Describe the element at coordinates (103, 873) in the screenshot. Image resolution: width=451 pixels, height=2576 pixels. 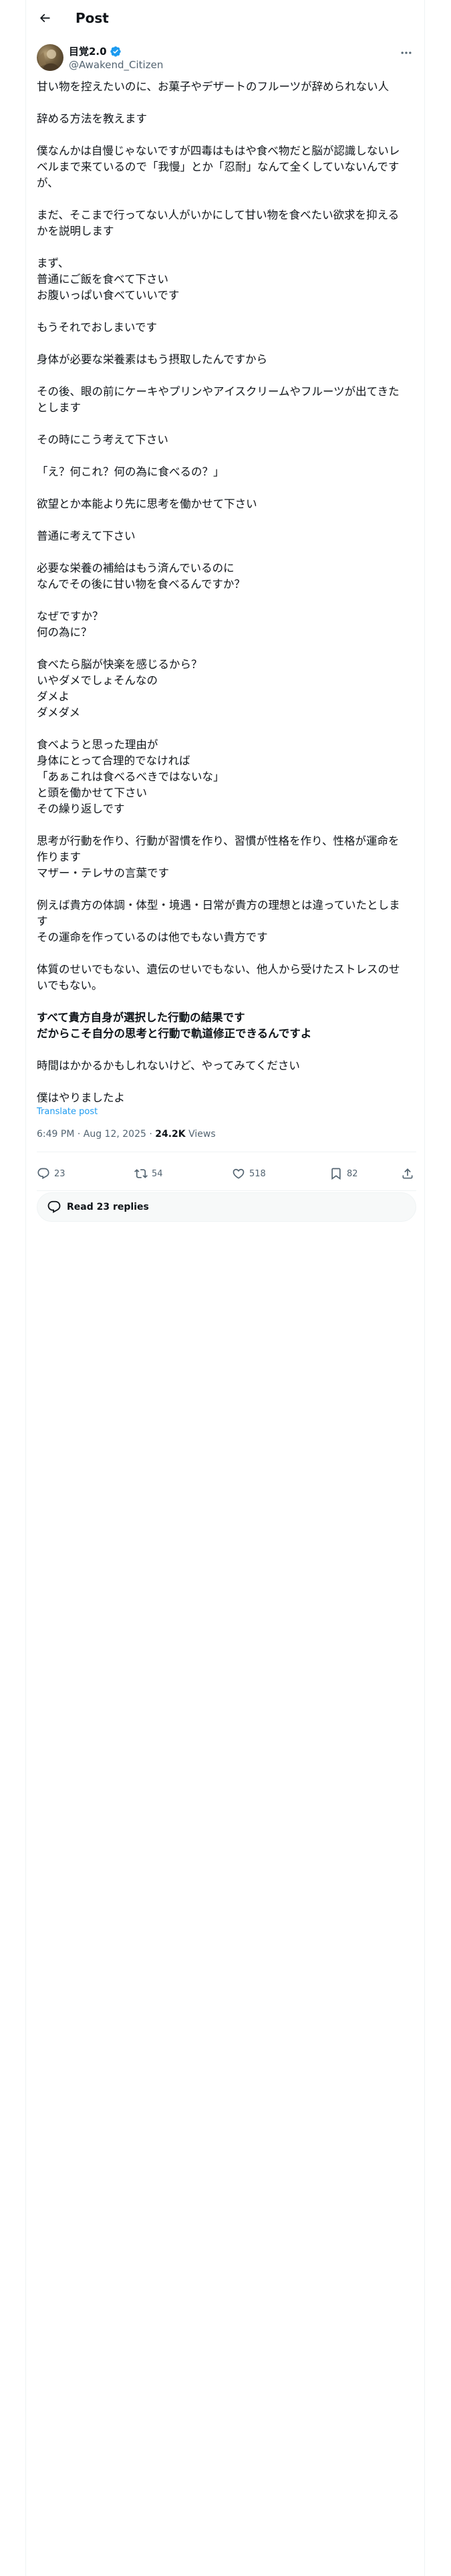
I see `post-line: マザー・テレサの言葉です` at that location.